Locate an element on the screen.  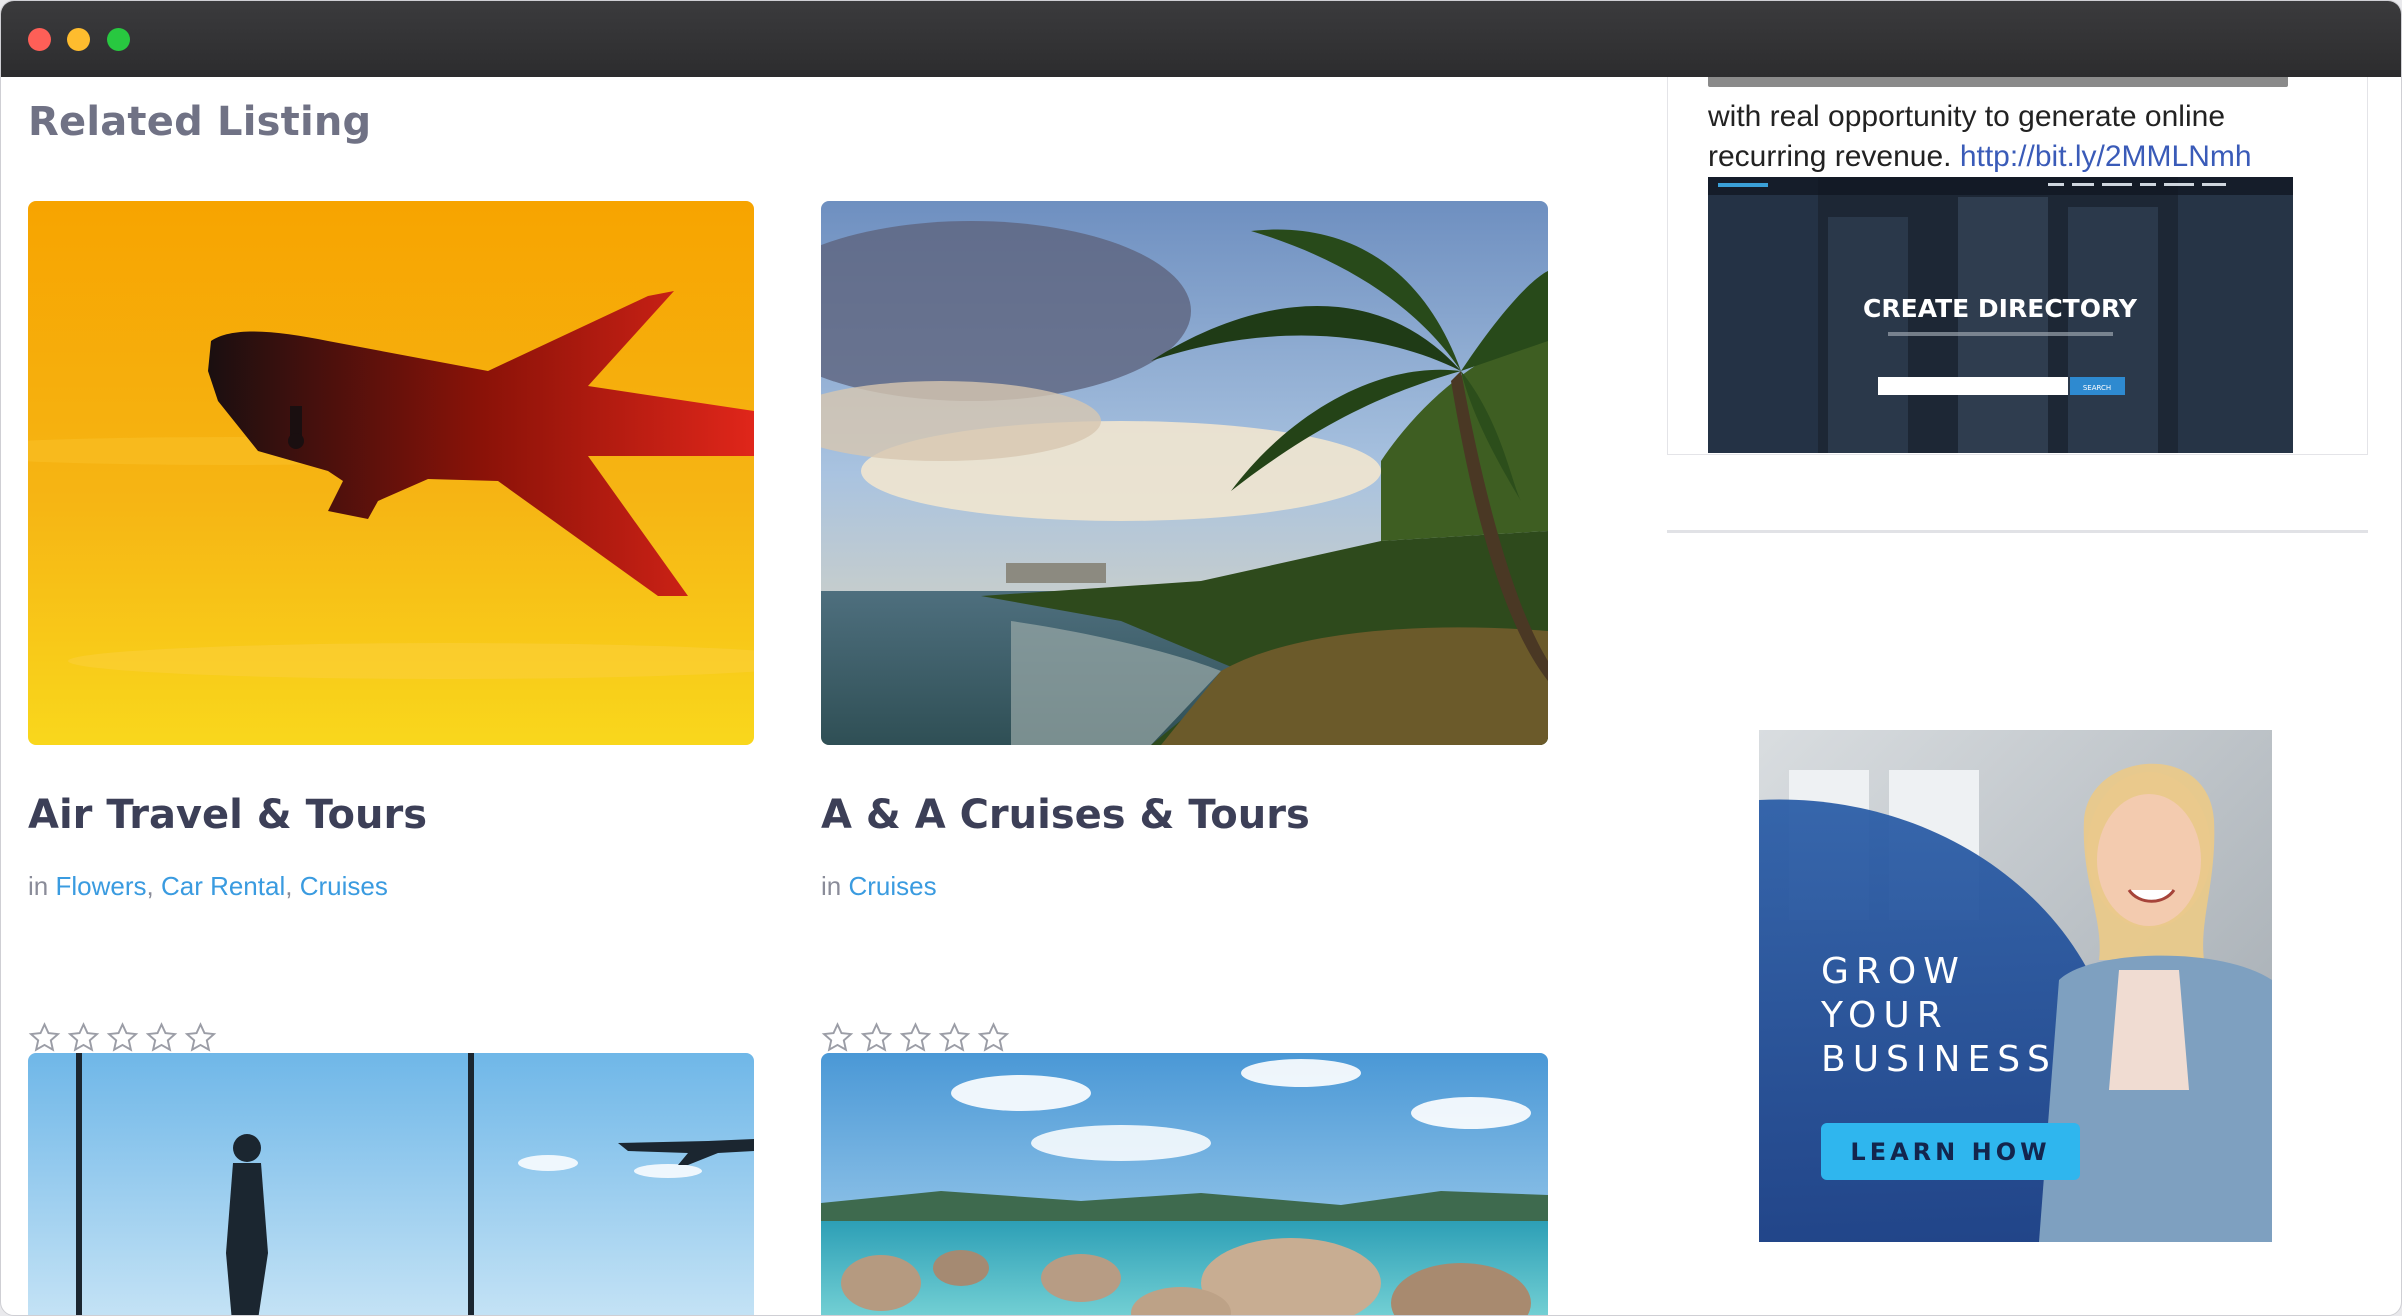
post-link: http://bit.ly/2MMLNmh is located at coordinates (2106, 156).